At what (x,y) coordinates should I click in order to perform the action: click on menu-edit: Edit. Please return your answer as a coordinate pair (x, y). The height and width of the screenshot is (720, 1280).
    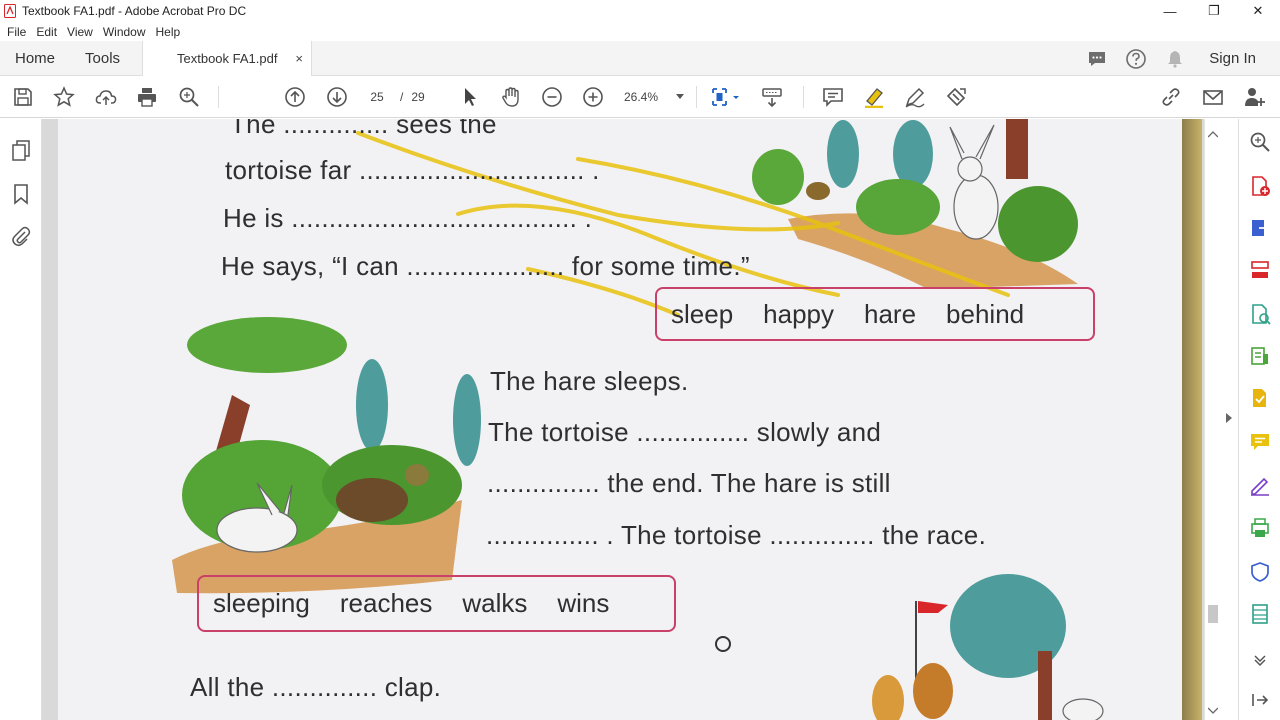
    Looking at the image, I should click on (46, 32).